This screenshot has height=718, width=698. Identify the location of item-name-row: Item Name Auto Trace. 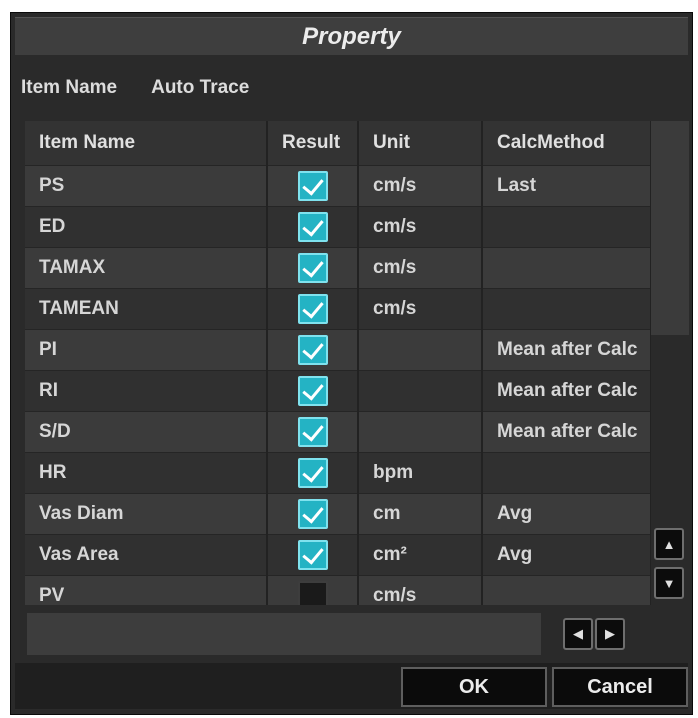
(135, 88).